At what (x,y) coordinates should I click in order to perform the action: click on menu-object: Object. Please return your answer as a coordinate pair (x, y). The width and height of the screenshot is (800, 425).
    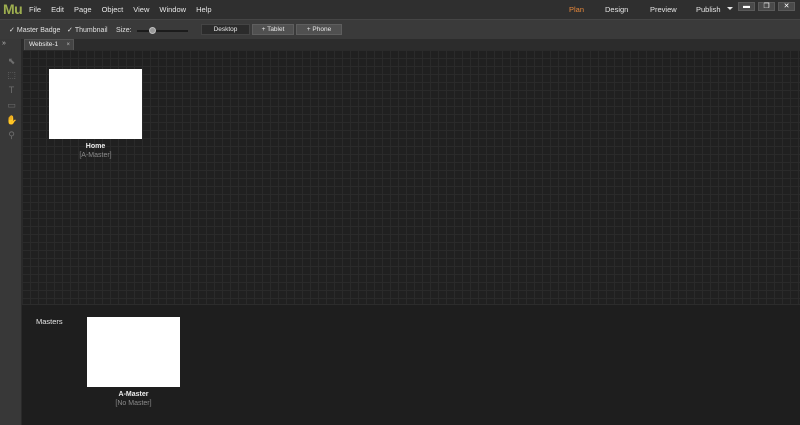
    Looking at the image, I should click on (113, 9).